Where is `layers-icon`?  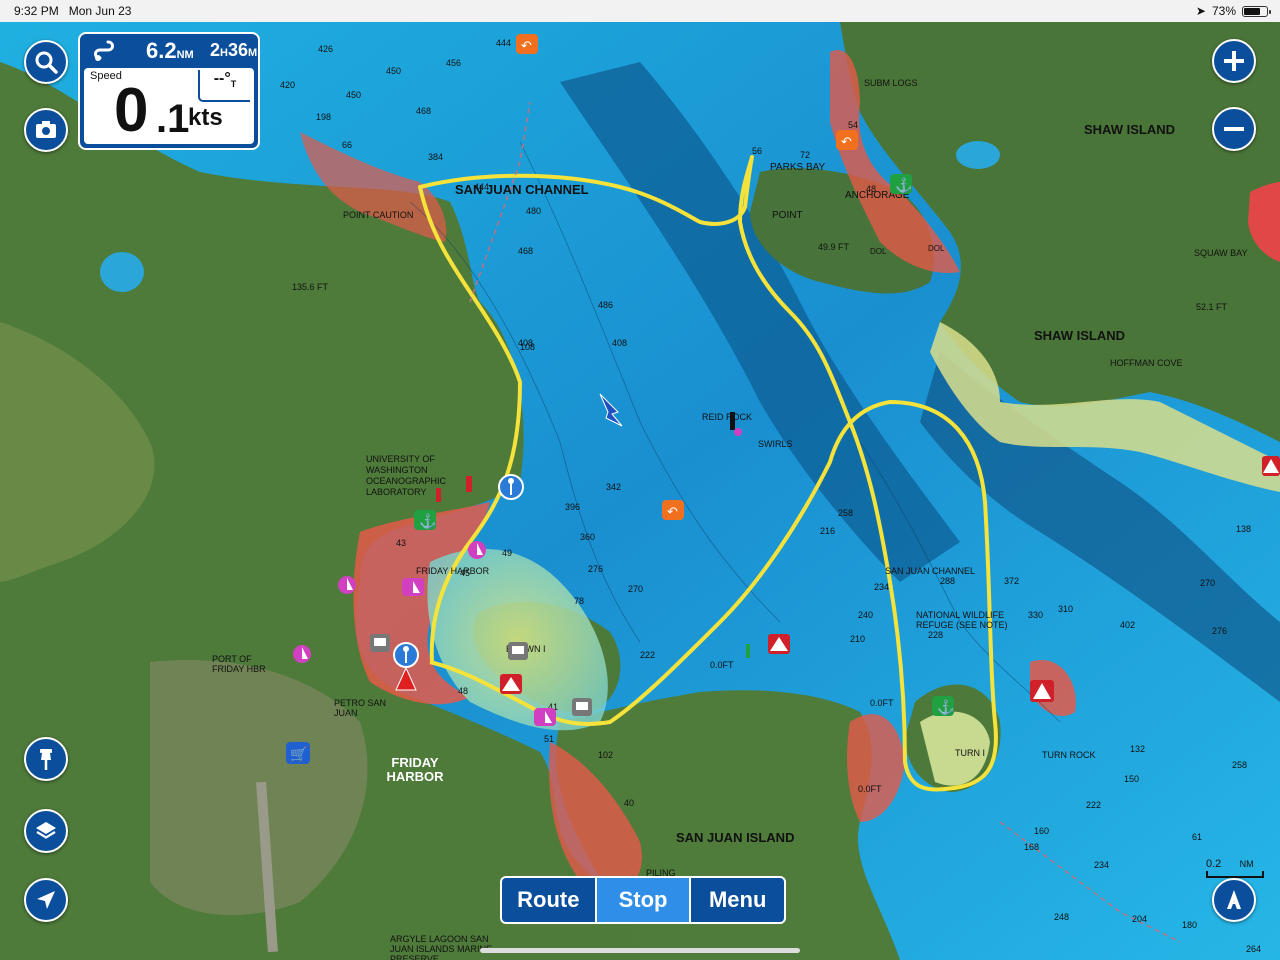 layers-icon is located at coordinates (46, 830).